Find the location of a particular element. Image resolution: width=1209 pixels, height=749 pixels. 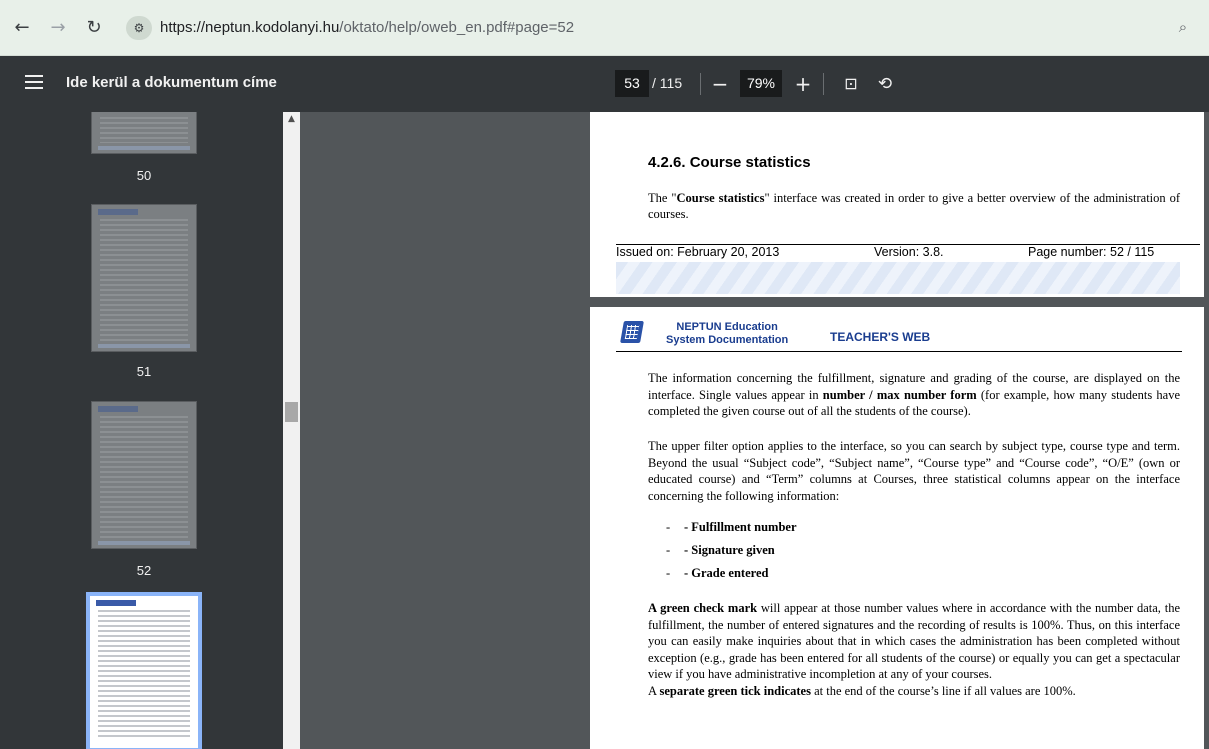

header-teachers-web: TEACHER'S WEB is located at coordinates (880, 337).